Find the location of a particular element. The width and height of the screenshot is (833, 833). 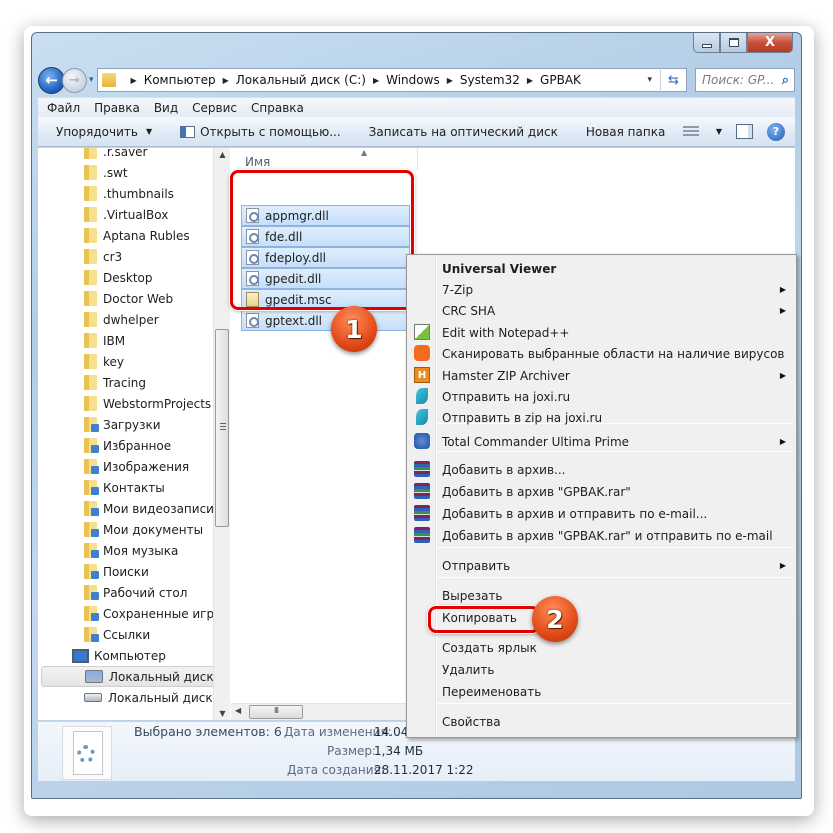

tree-special-folder: Загрузки is located at coordinates (122, 424).